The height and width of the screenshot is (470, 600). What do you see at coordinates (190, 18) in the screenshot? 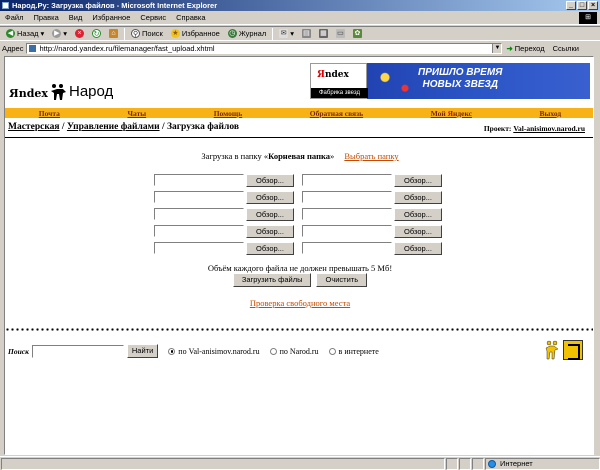
I see `menu-help: Справка` at bounding box center [190, 18].